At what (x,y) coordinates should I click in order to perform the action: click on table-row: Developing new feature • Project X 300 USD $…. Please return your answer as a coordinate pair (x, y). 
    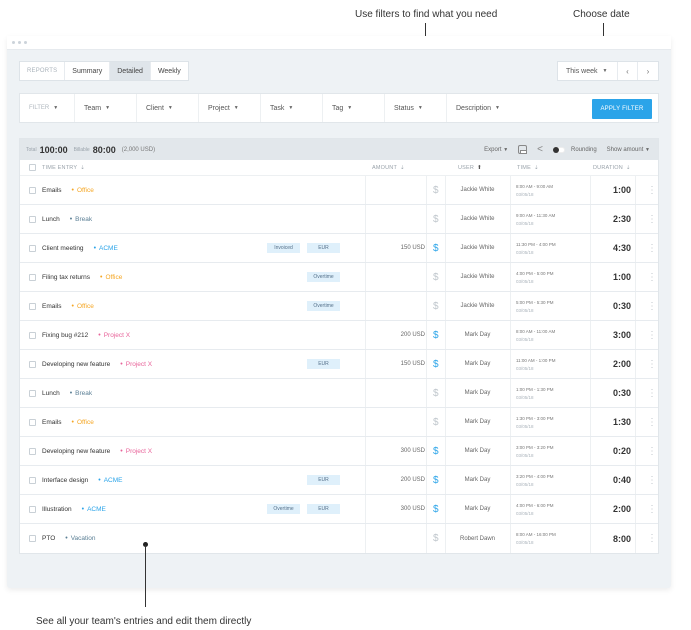
    Looking at the image, I should click on (339, 451).